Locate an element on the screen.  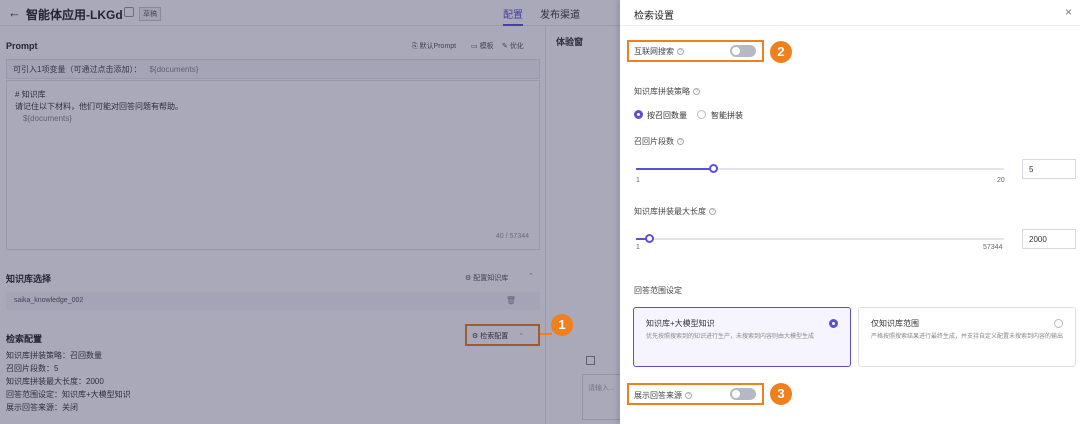
scope-card-desc: 严格按照搜索结果进行最终生成，并支持自定义配置未搜索到内容的输出 is located at coordinates (967, 337).